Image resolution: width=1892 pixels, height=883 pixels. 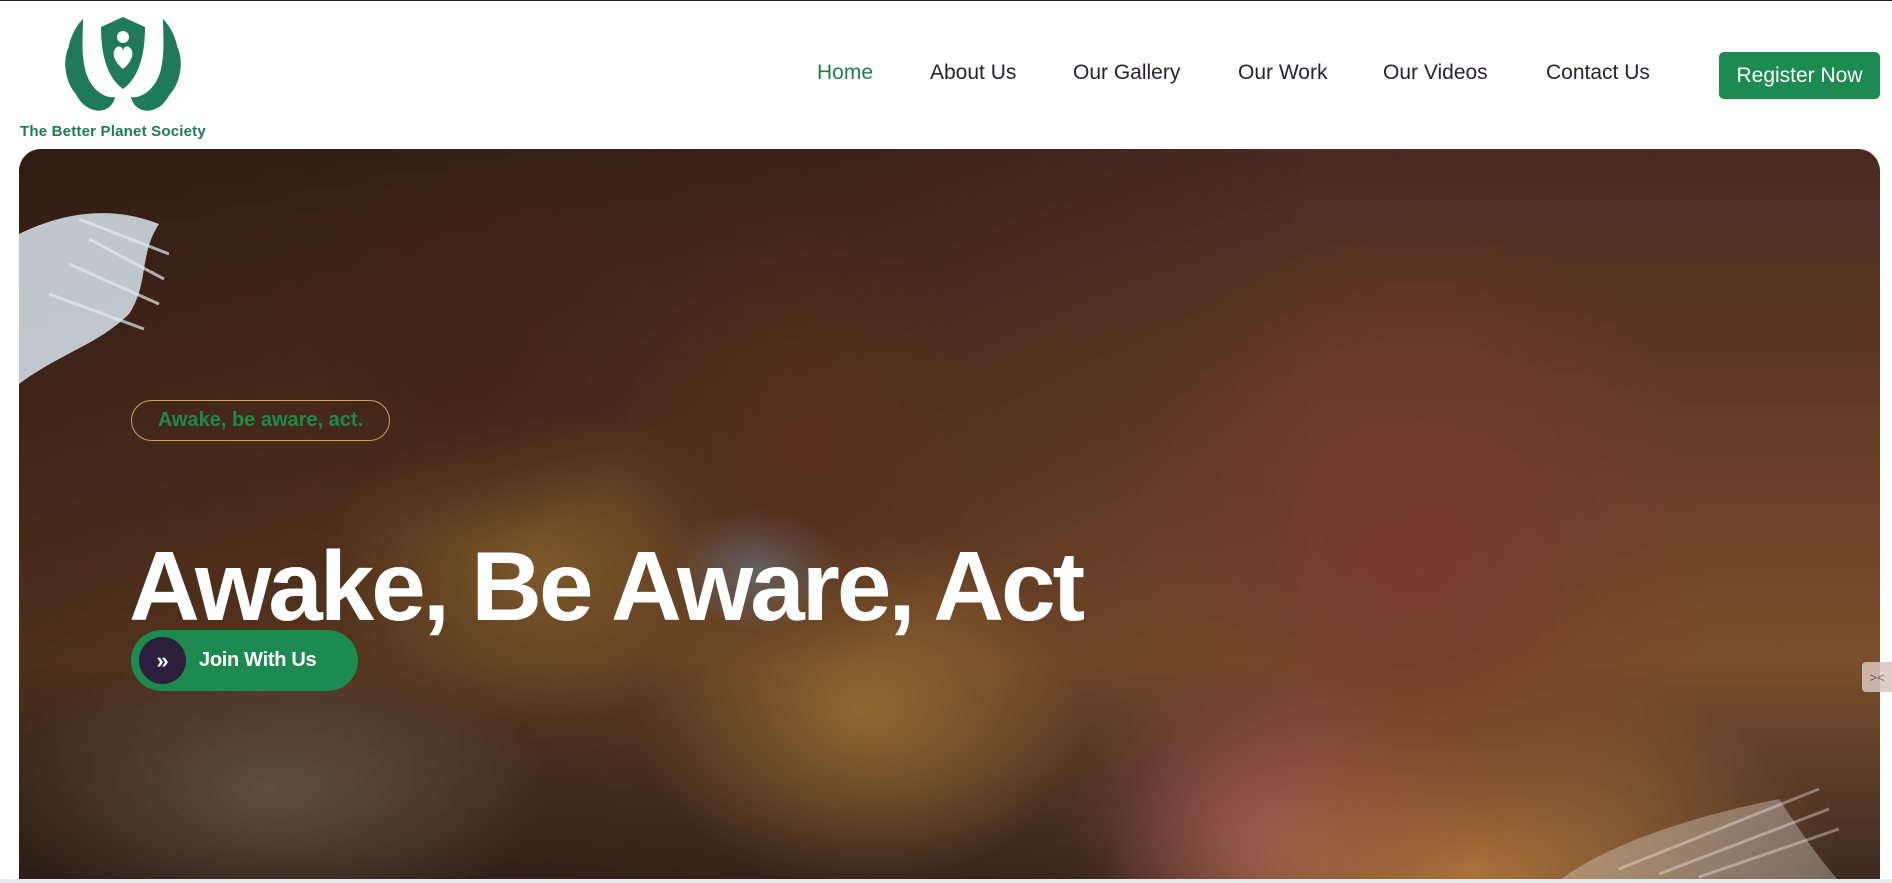 What do you see at coordinates (1877, 677) in the screenshot?
I see `side-toggle-tab: ><` at bounding box center [1877, 677].